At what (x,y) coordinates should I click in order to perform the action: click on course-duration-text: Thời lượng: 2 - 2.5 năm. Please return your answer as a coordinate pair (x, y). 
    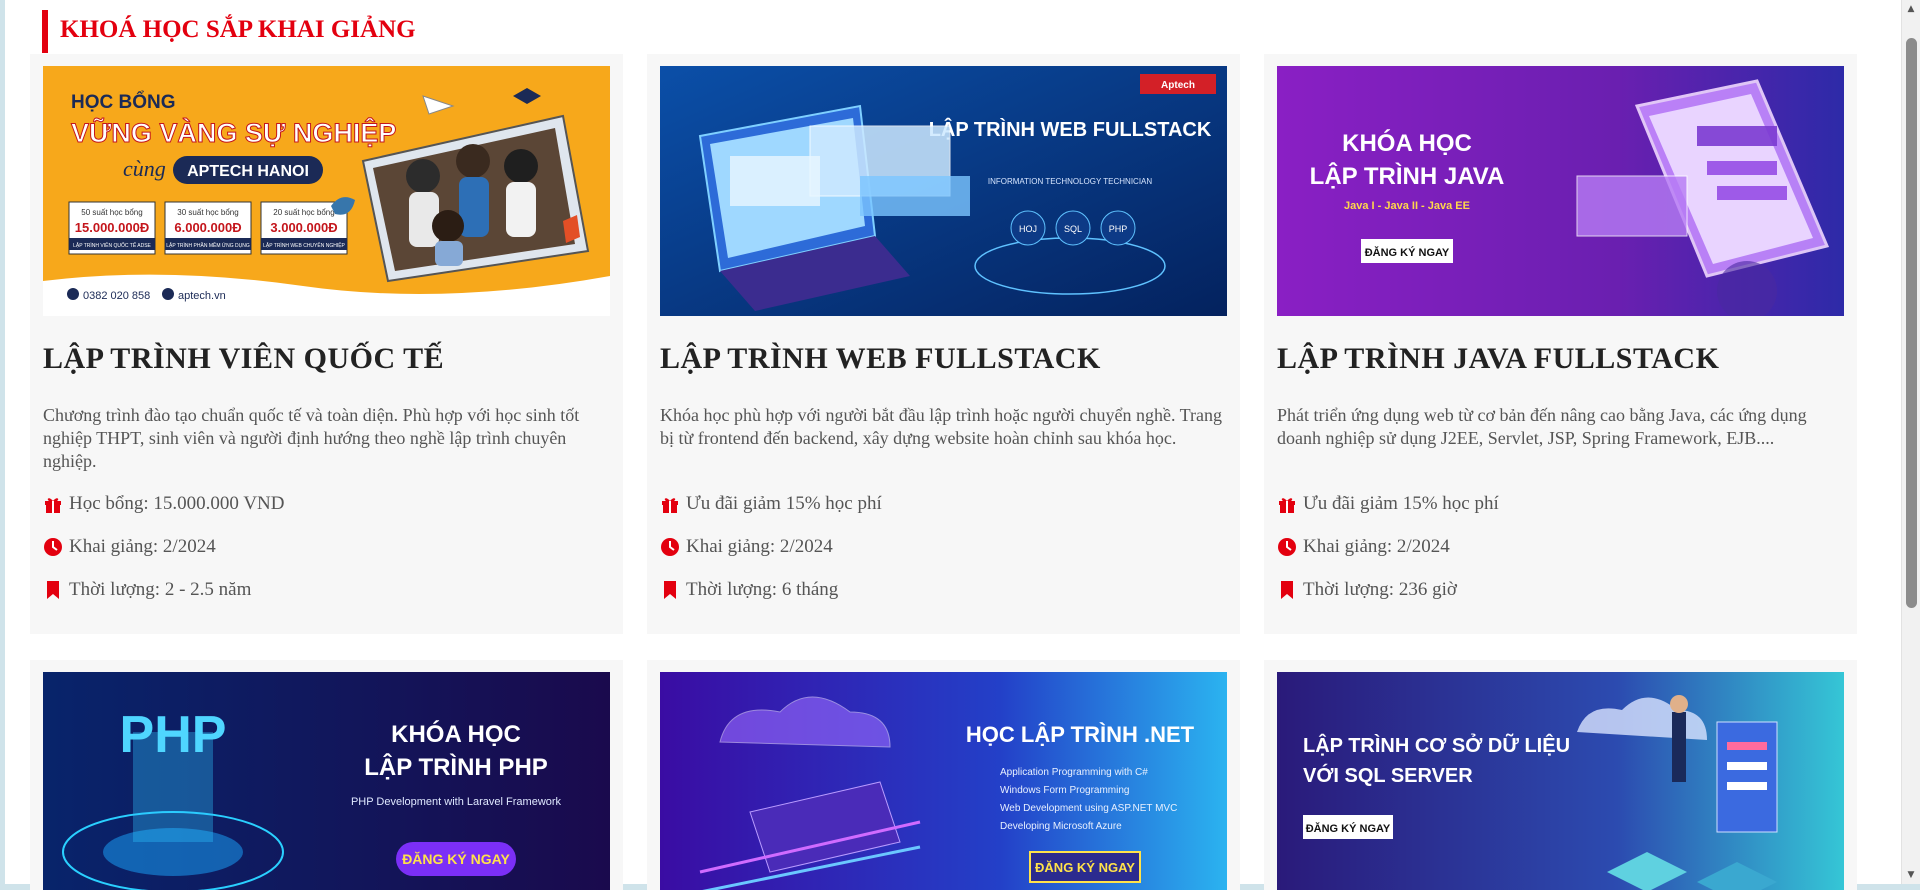
    Looking at the image, I should click on (160, 589).